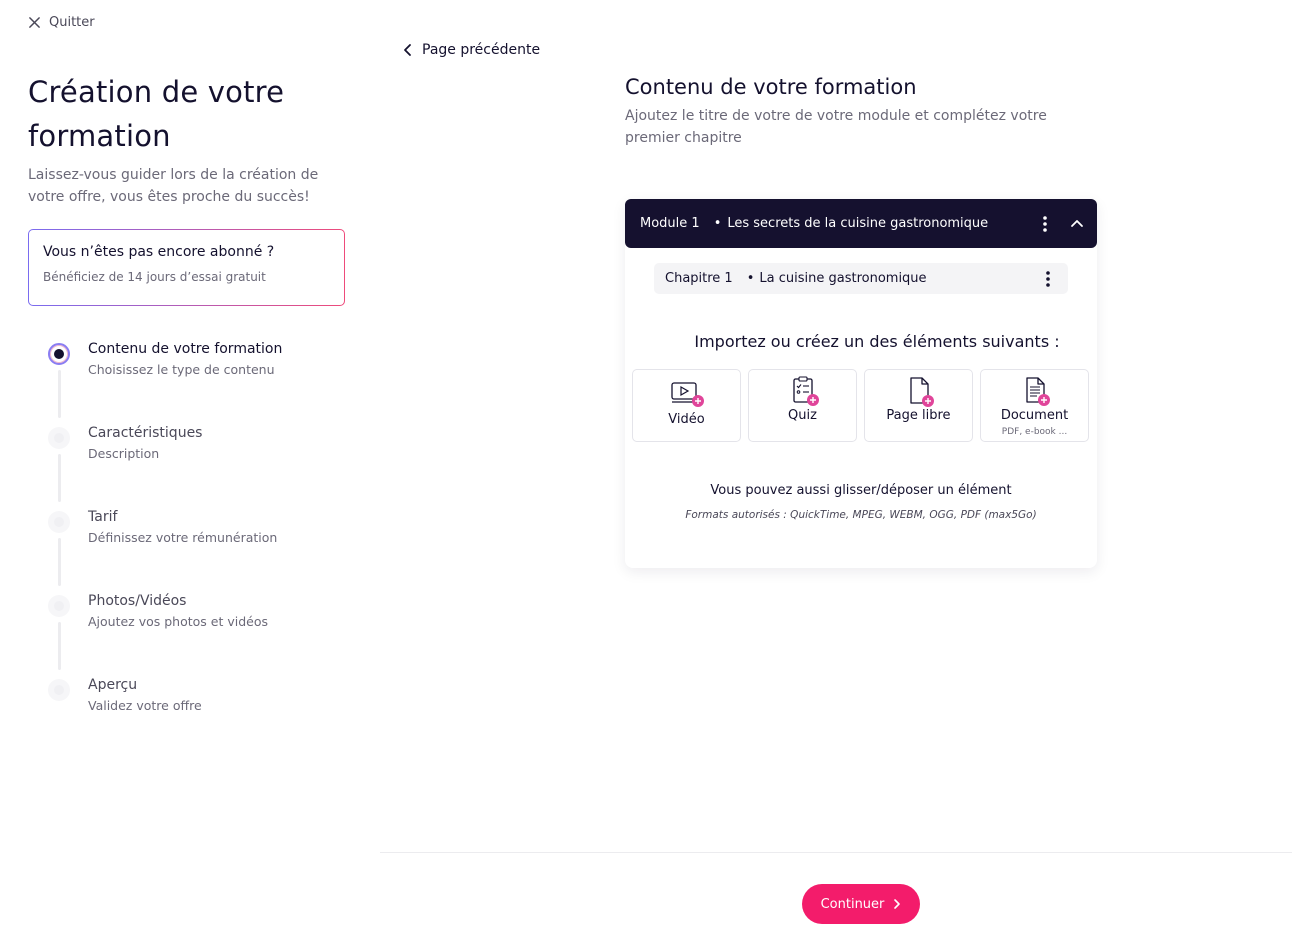 This screenshot has width=1292, height=929. I want to click on quiz-add-icon, so click(805, 391).